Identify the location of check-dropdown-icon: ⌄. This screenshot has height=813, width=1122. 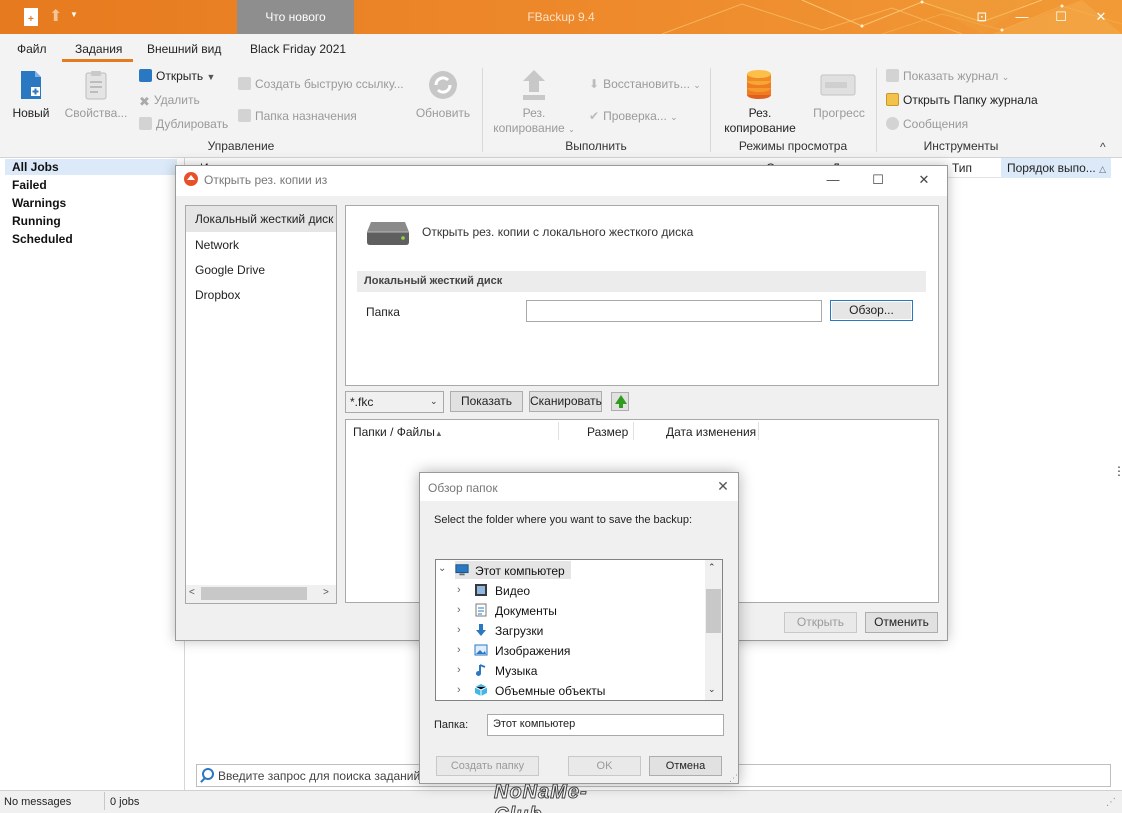
(674, 117).